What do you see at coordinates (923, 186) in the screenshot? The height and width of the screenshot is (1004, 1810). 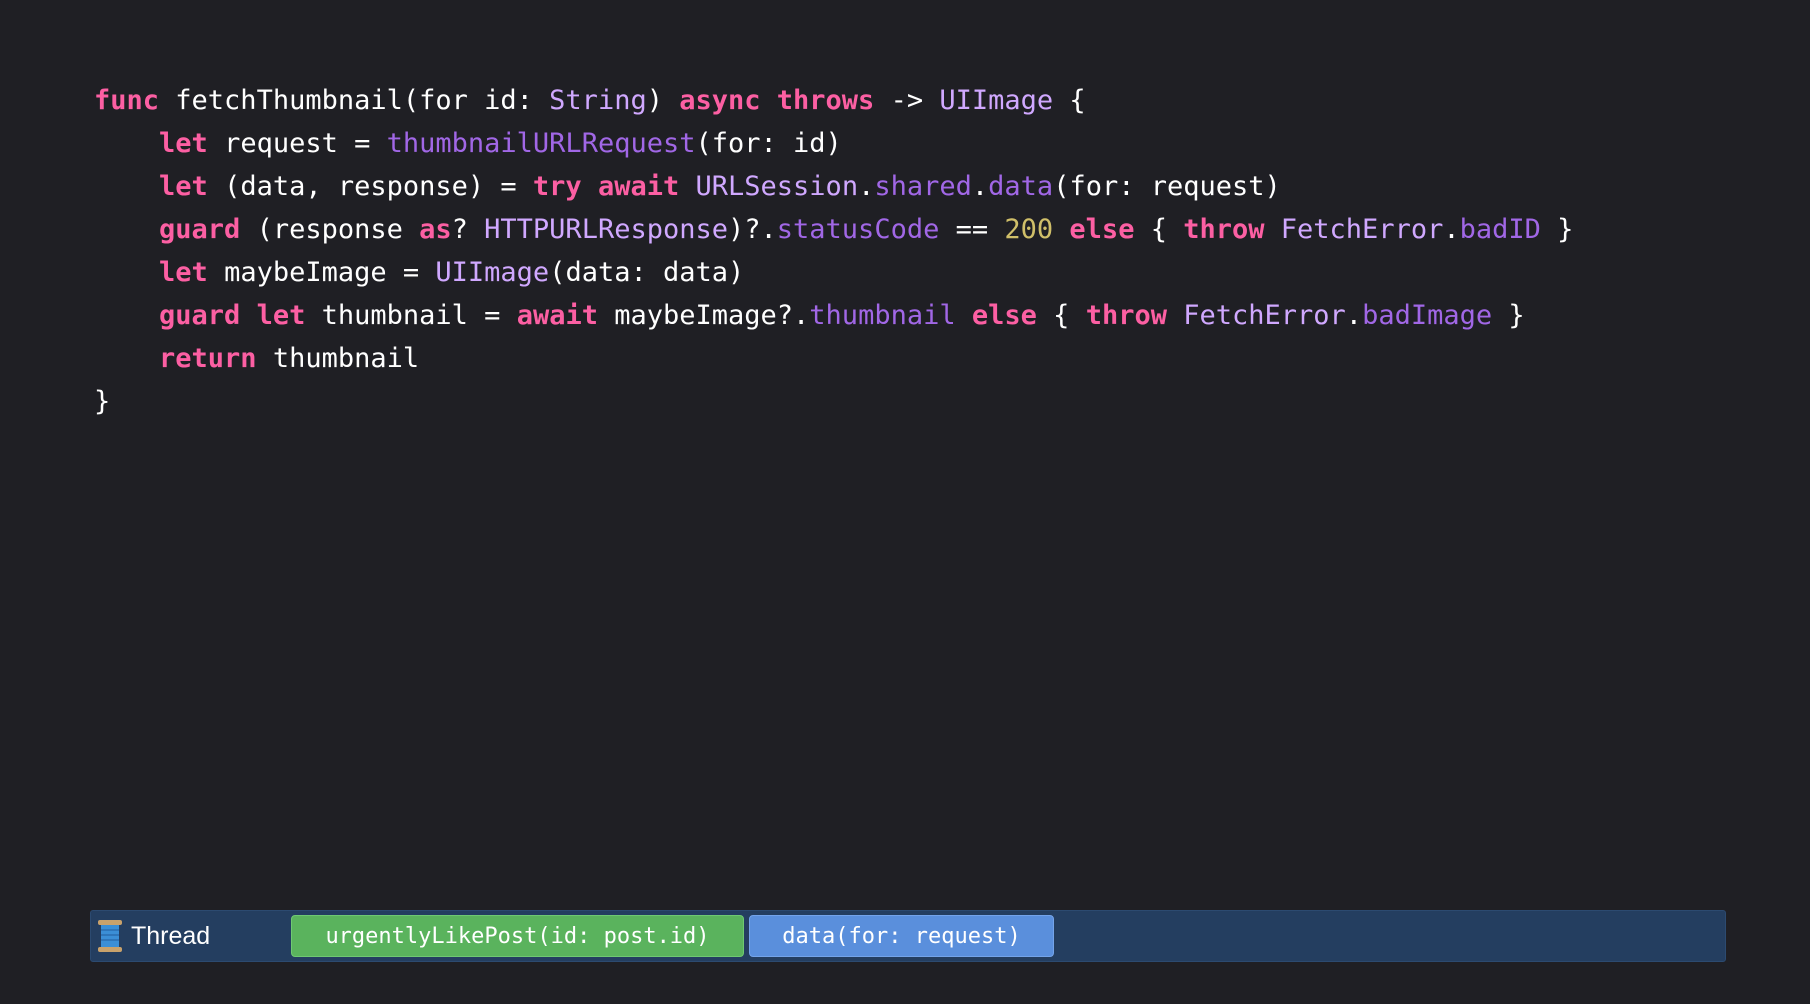 I see `code-token: shared` at bounding box center [923, 186].